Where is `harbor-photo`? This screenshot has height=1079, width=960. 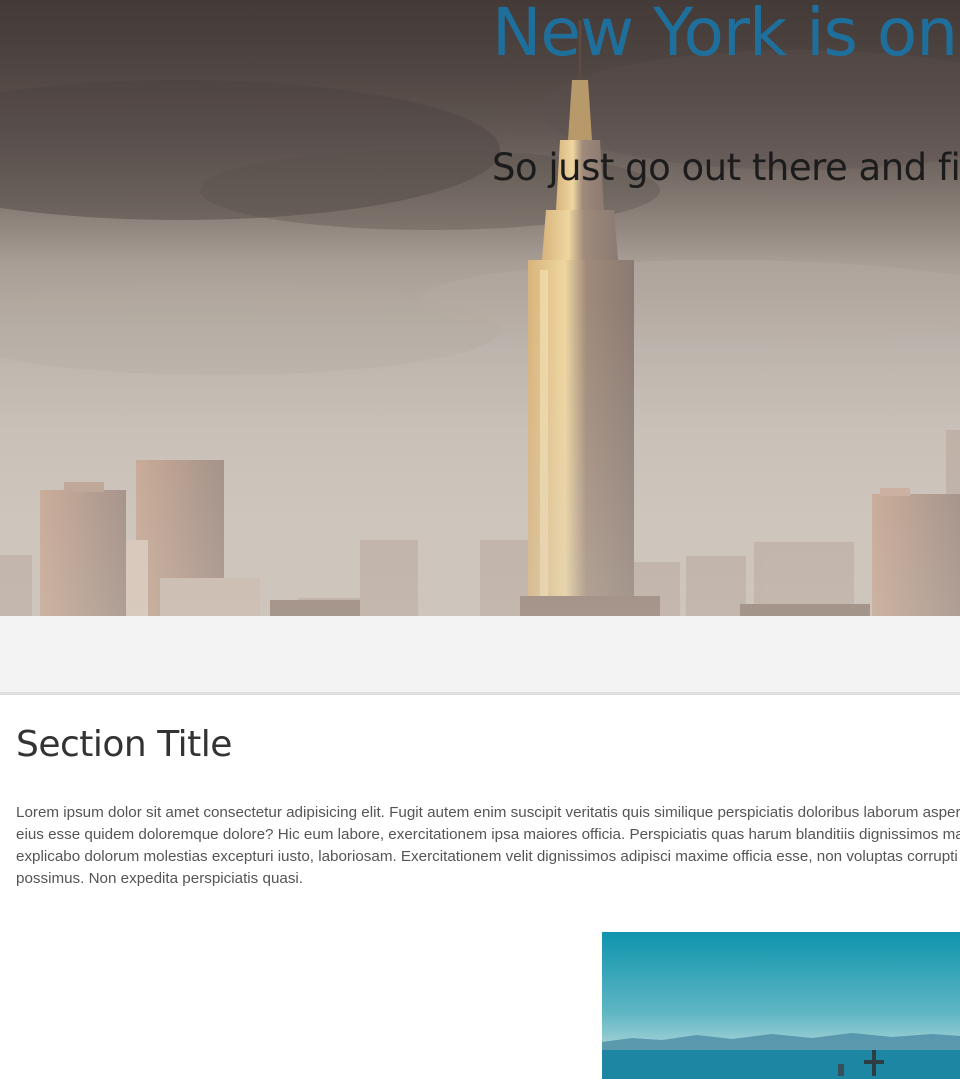
harbor-photo is located at coordinates (781, 1005).